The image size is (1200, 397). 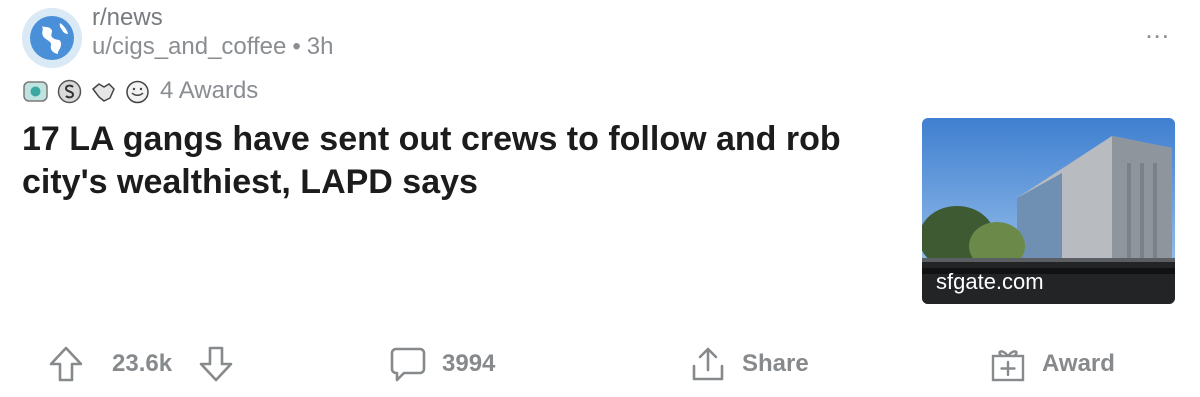 What do you see at coordinates (320, 46) in the screenshot?
I see `post-age: 3h` at bounding box center [320, 46].